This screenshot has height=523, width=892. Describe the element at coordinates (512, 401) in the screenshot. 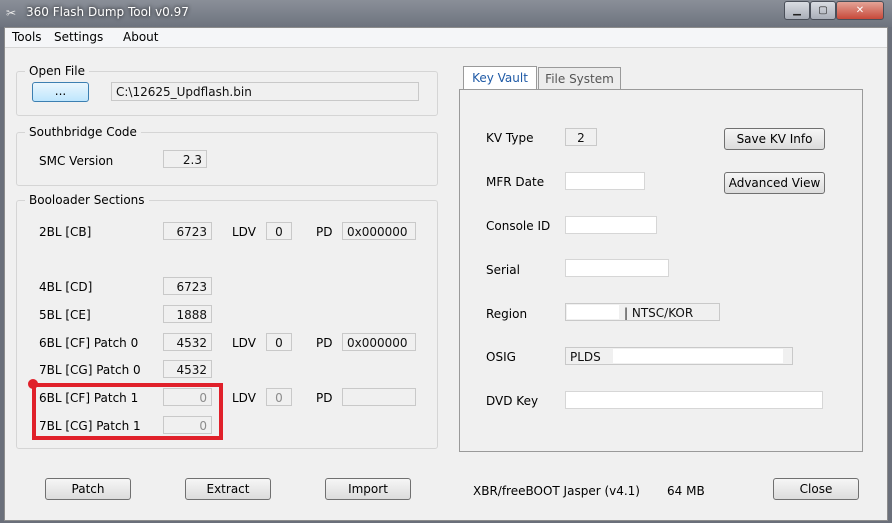

I see `dvd-key-label: DVD Key` at that location.